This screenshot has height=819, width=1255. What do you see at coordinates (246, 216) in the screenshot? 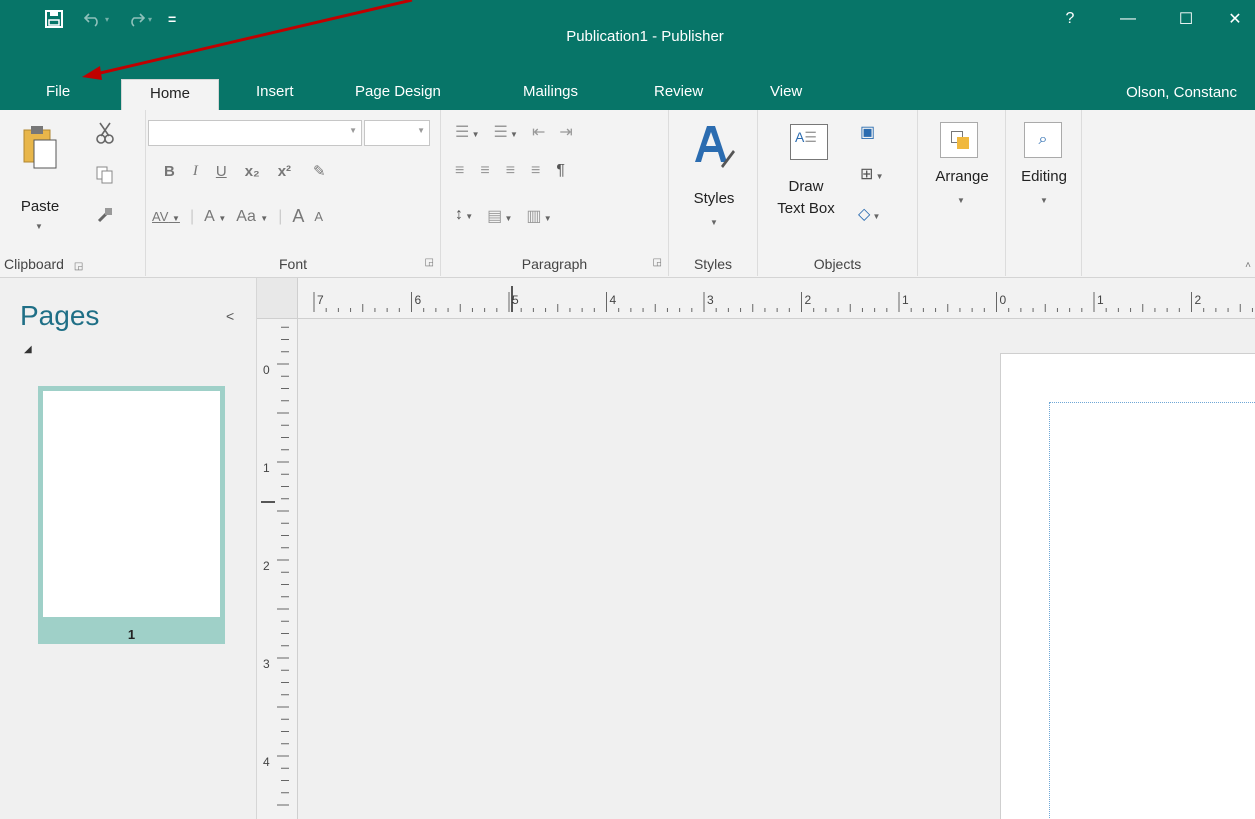
I see `change-case-label: Aa` at bounding box center [246, 216].